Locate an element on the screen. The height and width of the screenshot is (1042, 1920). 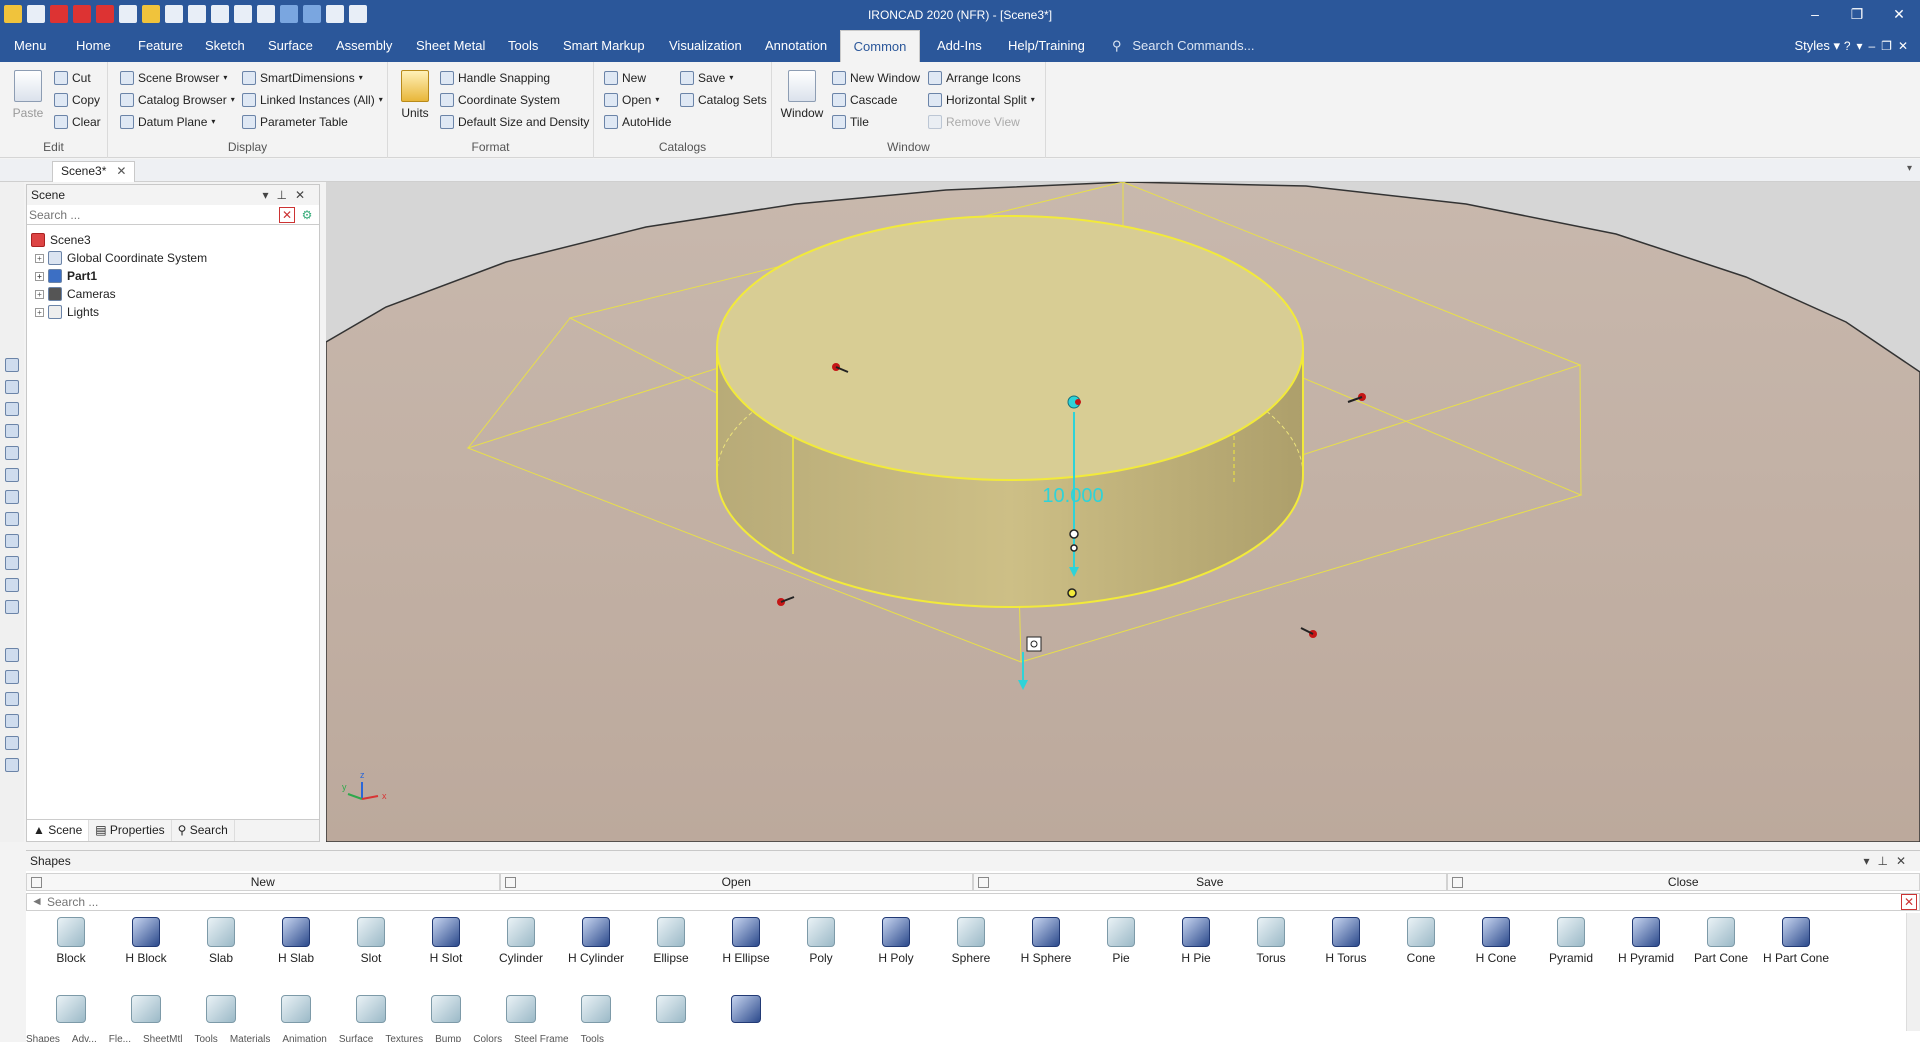
tree-node-lights: + Lights is located at coordinates (121, 312).